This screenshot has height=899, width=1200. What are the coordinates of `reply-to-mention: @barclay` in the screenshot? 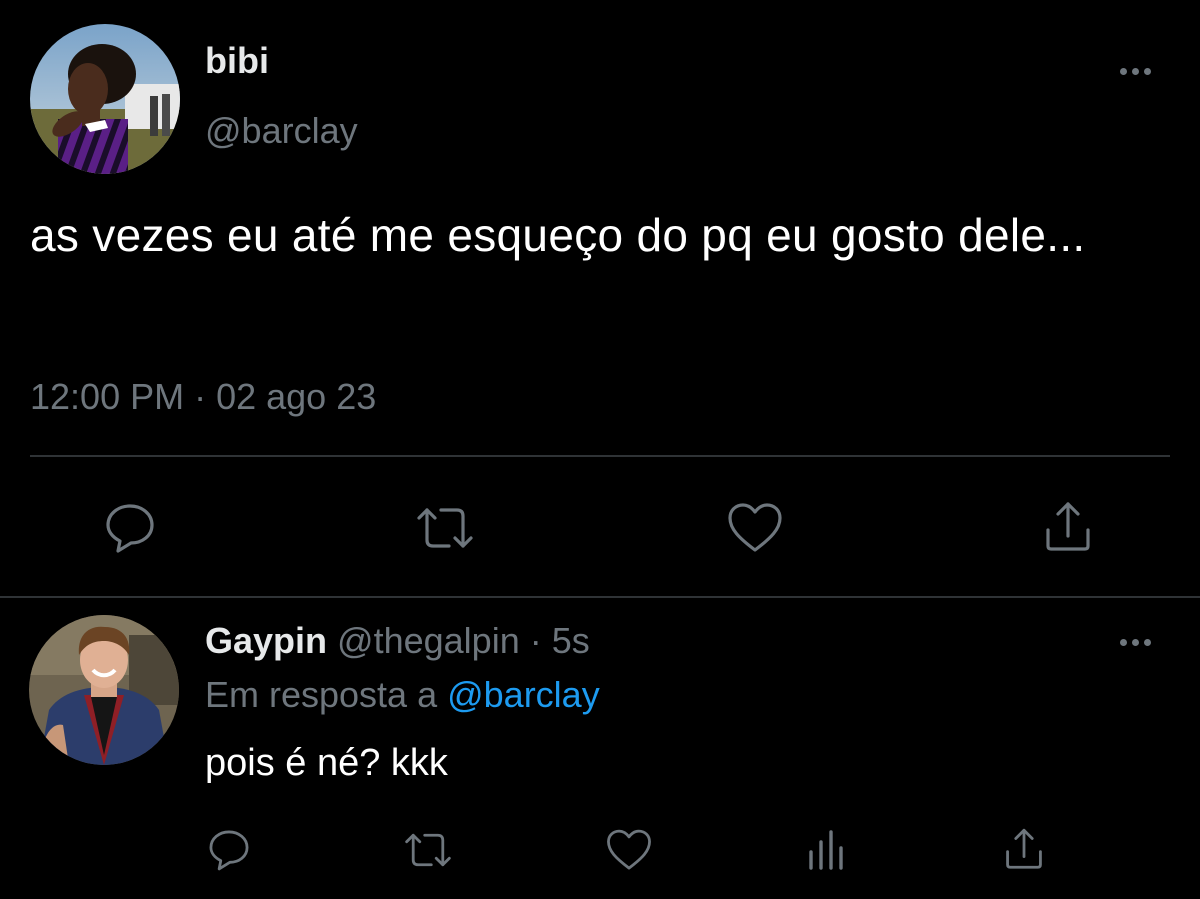 It's located at (523, 694).